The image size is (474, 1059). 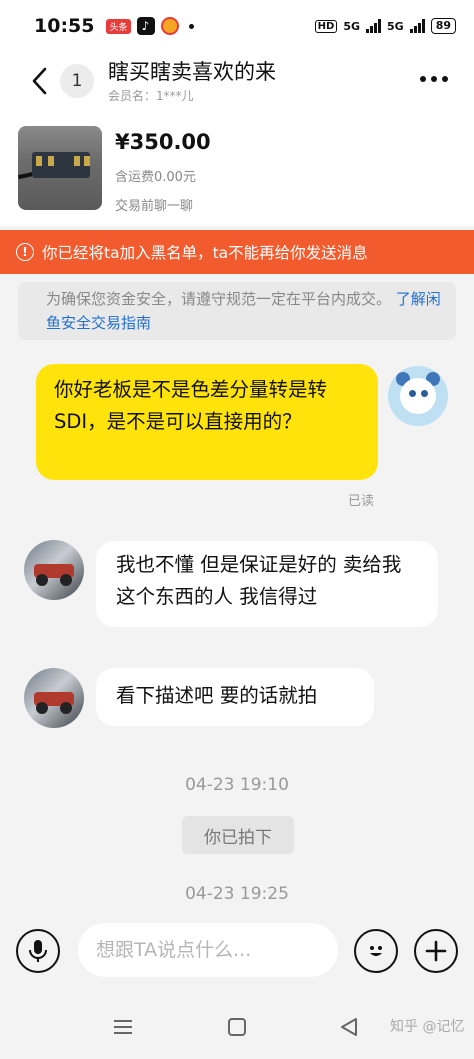 I want to click on input-bar, so click(x=237, y=948).